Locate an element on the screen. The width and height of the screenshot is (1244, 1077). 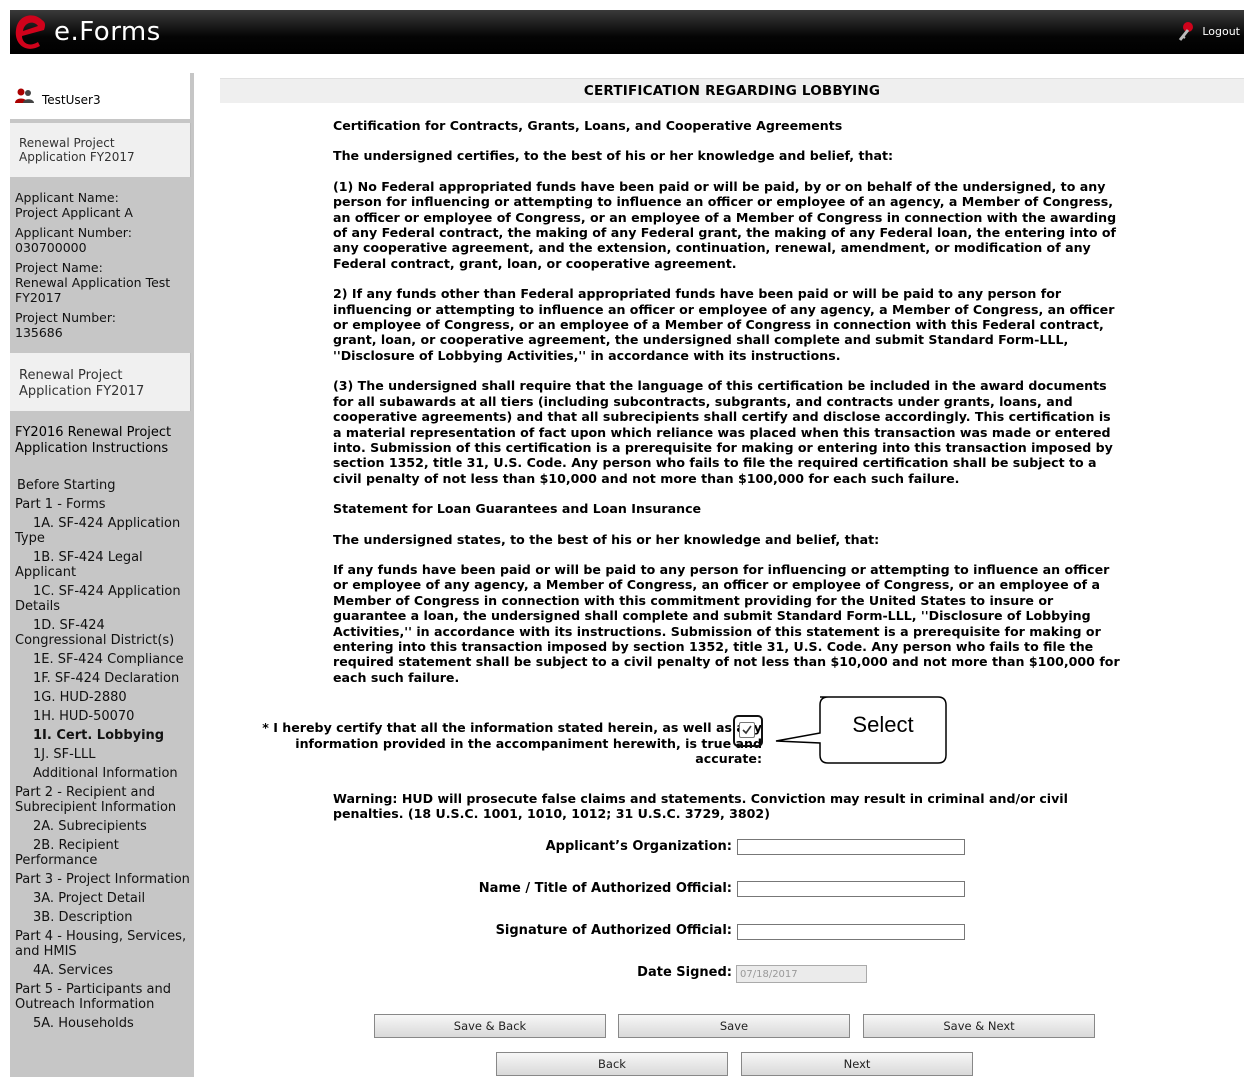
nav-1j: 1J. SF-LLL is located at coordinates (104, 754).